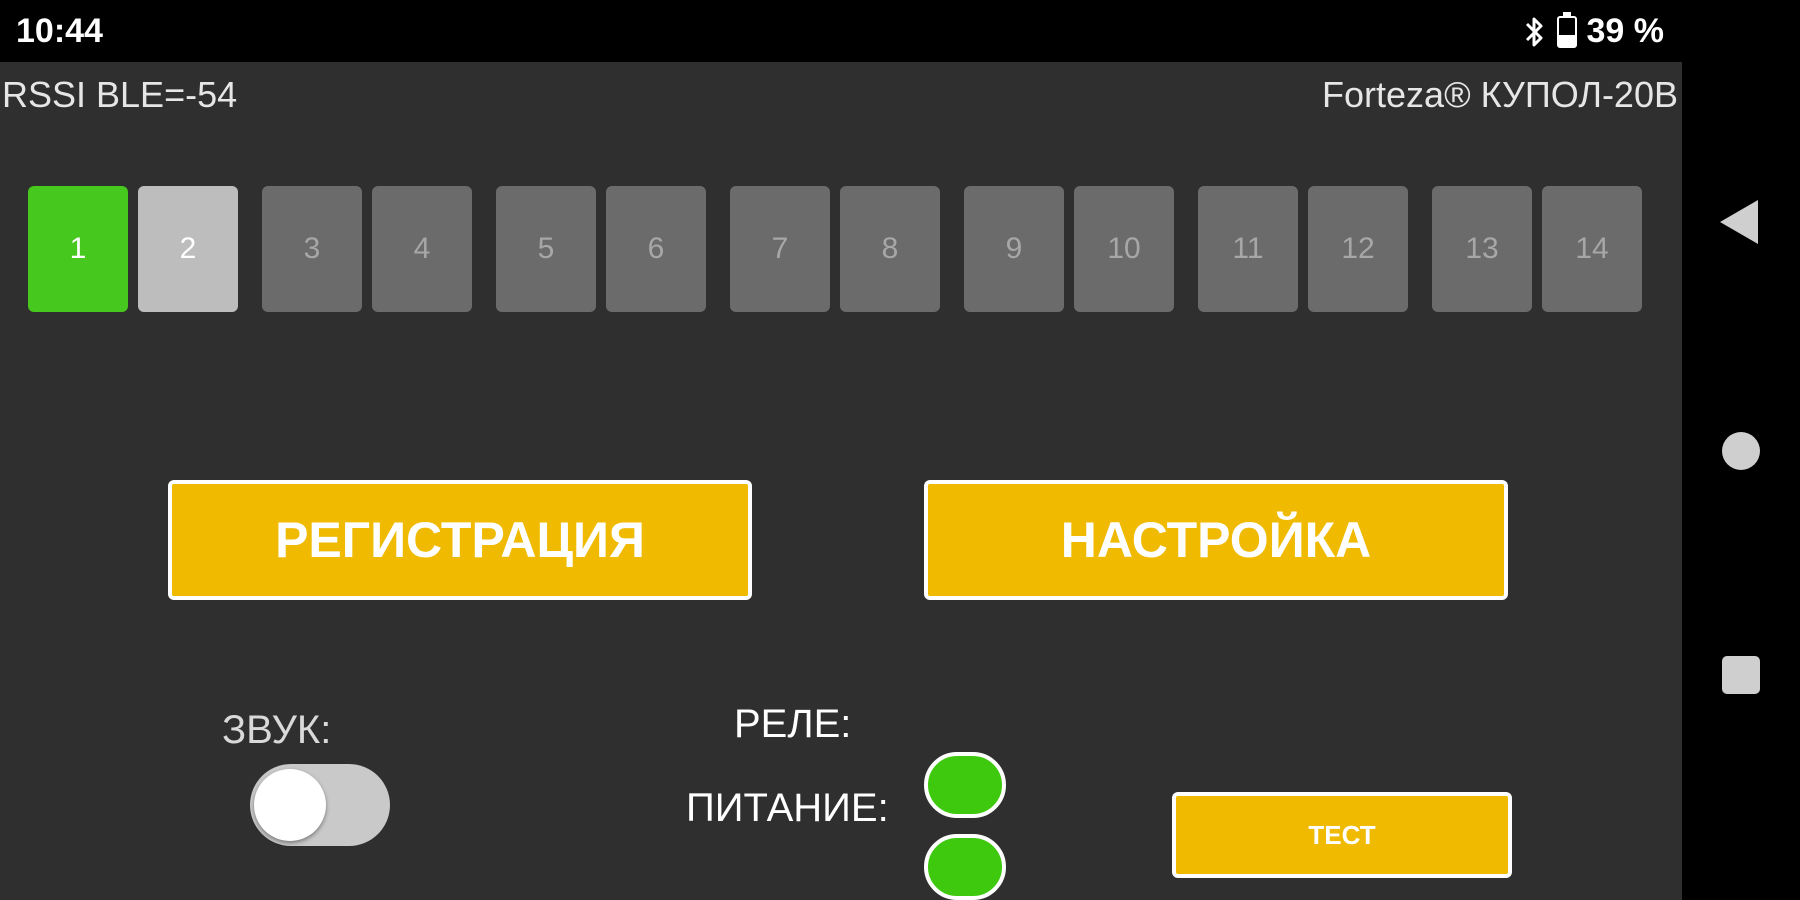 This screenshot has height=900, width=1800. I want to click on registration-button: РЕГИСТРАЦИЯ, so click(460, 540).